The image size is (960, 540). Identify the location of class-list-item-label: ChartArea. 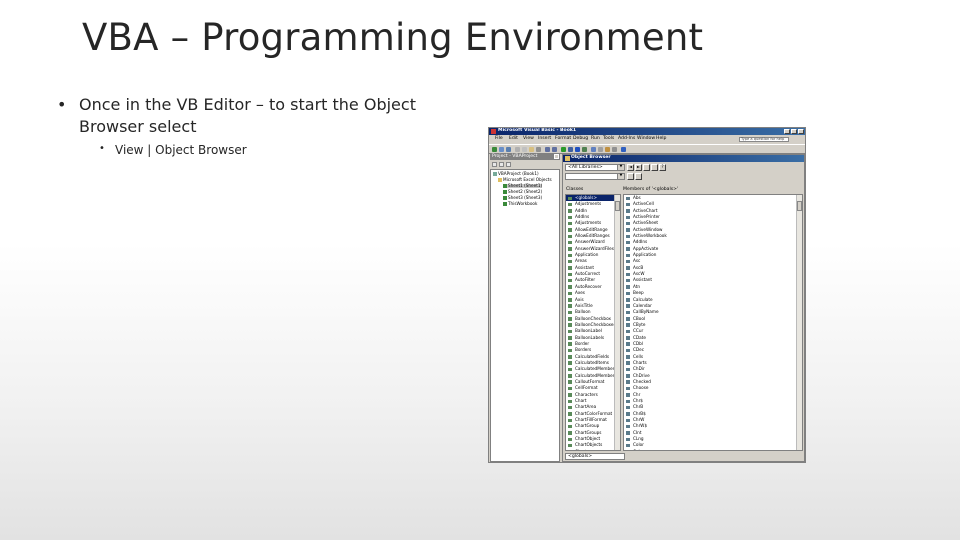
(586, 407).